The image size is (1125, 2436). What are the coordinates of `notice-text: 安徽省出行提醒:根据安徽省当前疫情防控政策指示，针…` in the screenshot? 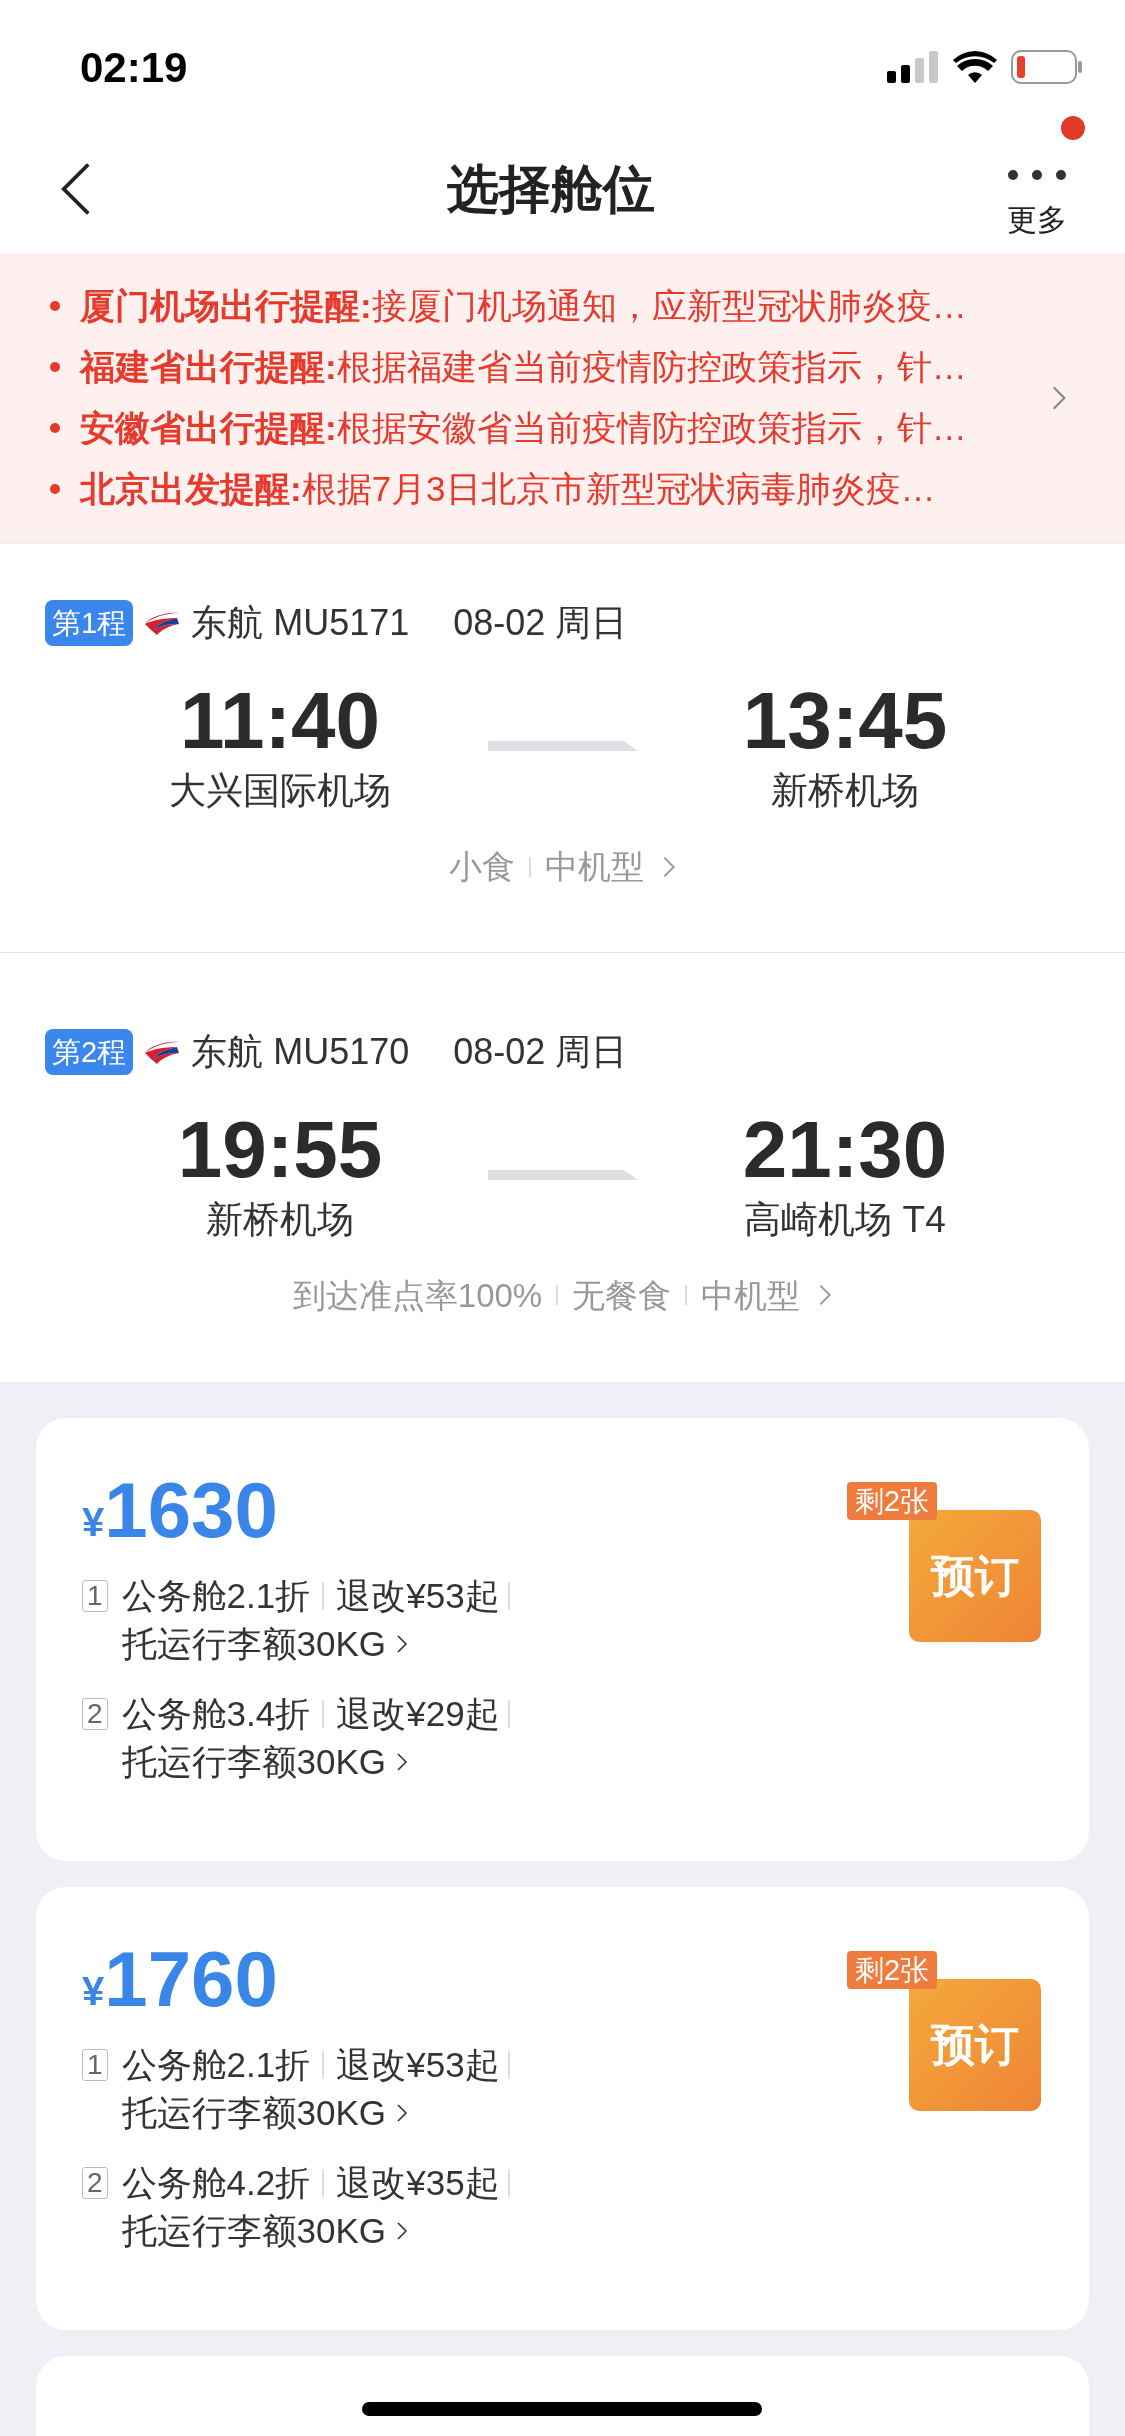 It's located at (523, 427).